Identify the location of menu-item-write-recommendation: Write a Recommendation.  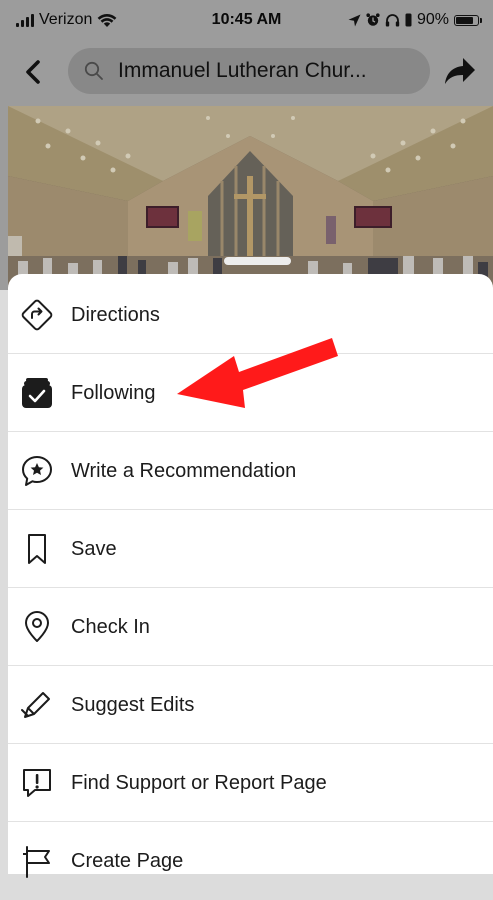
(250, 471).